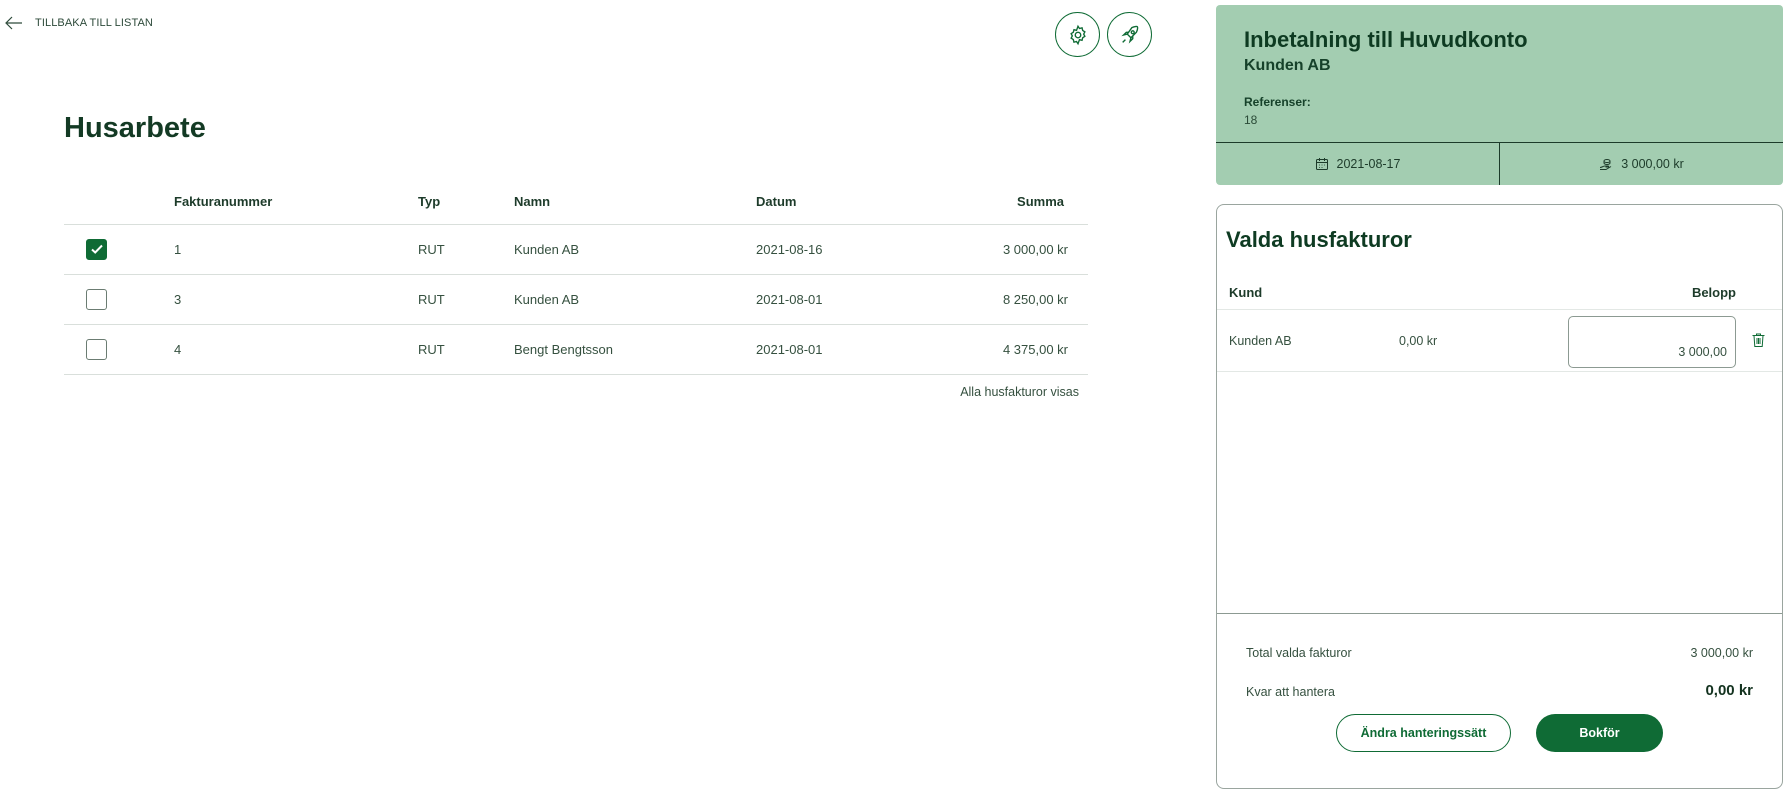 This screenshot has height=791, width=1785. I want to click on coins-hand-icon, so click(1606, 164).